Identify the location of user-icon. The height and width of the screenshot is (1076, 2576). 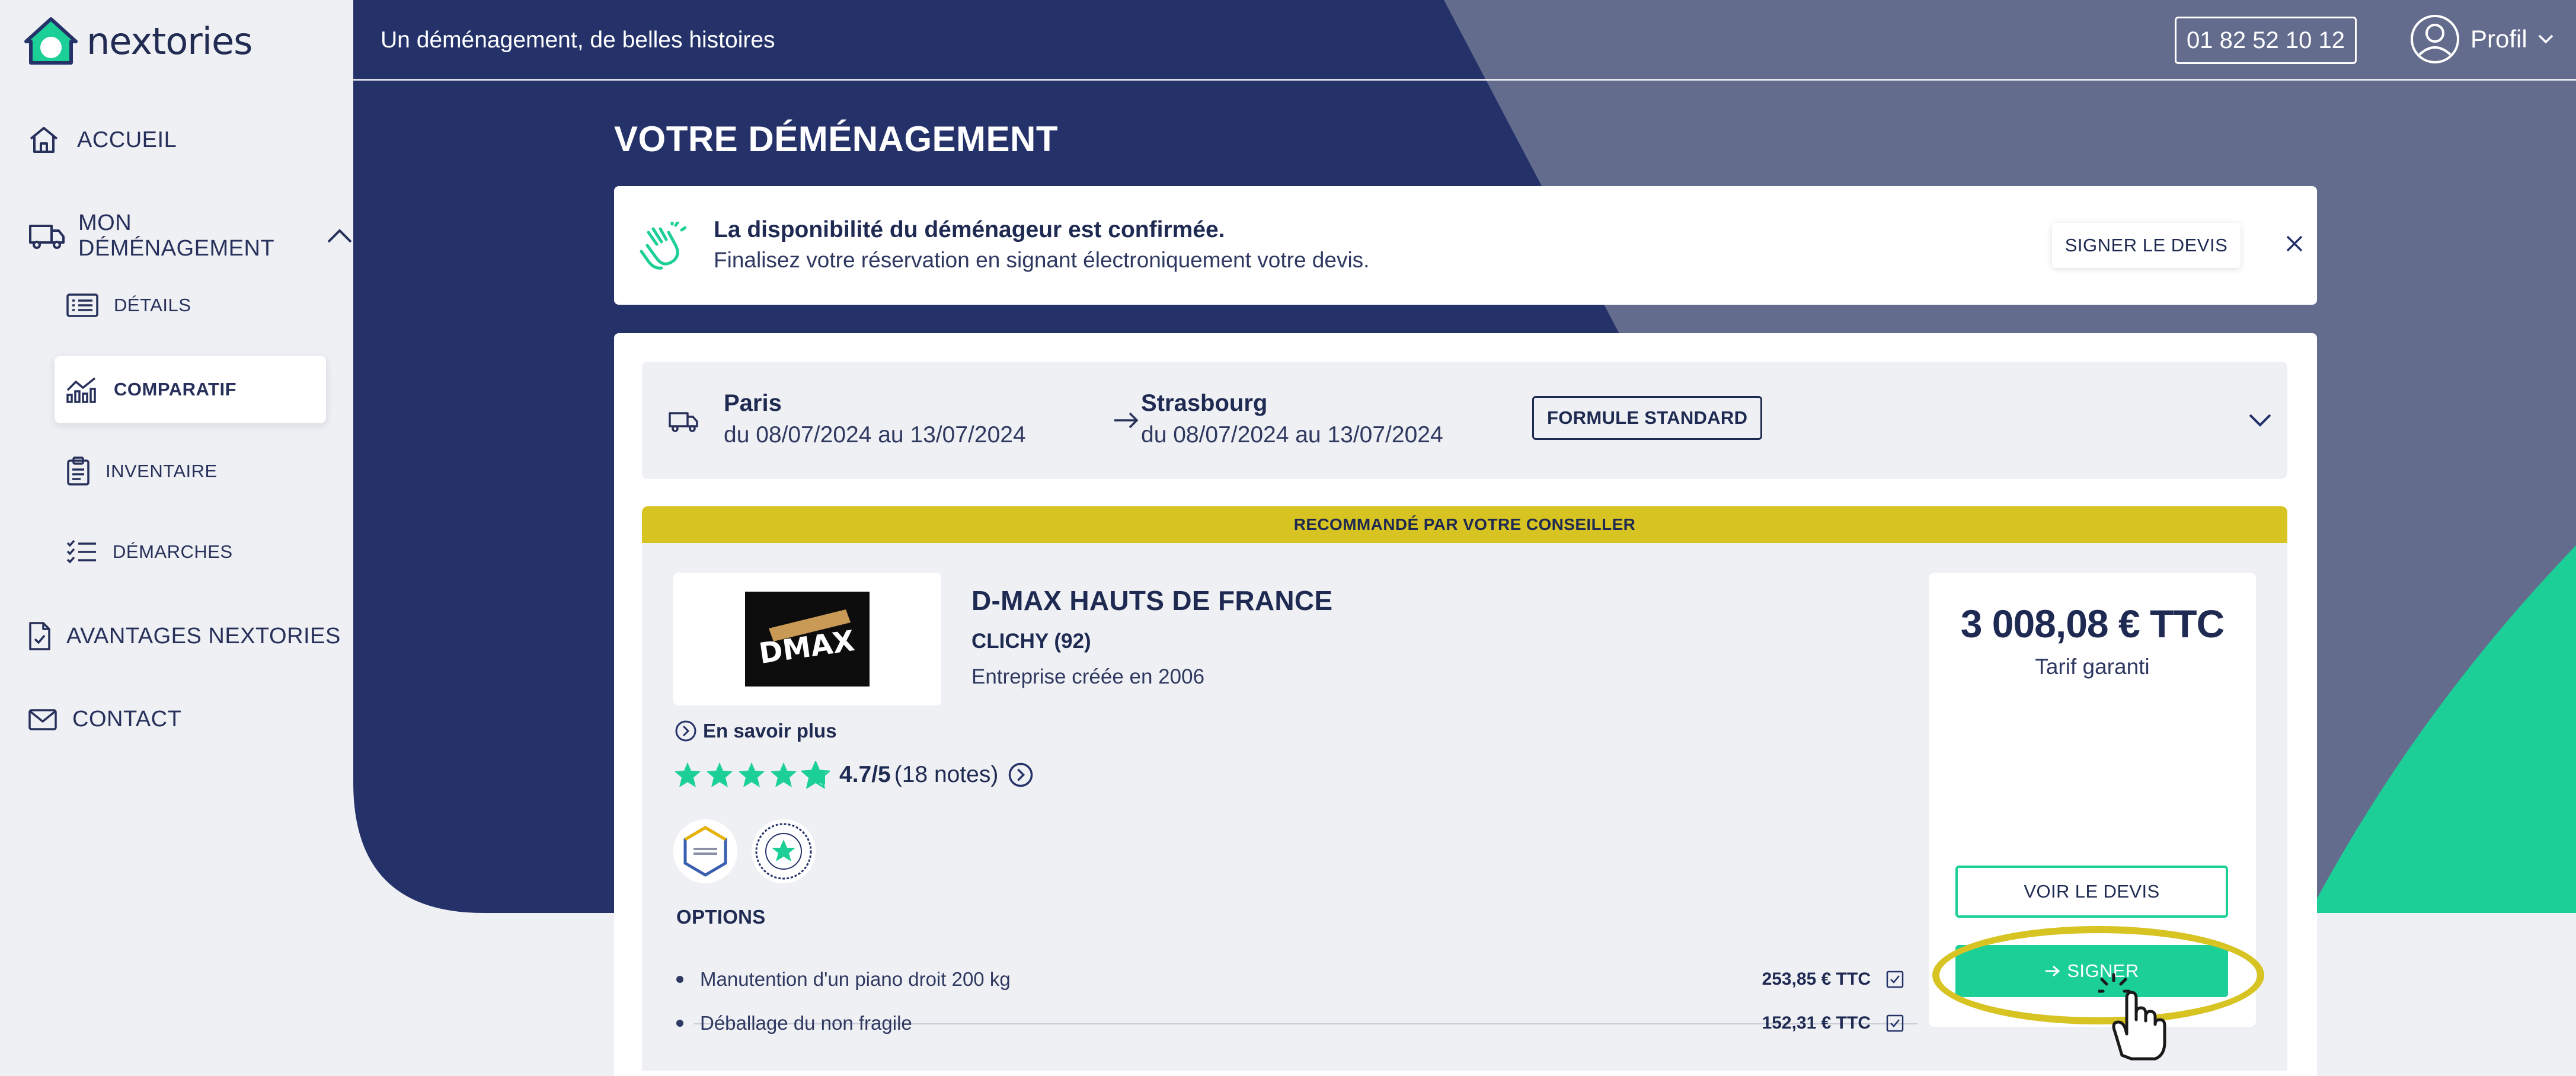
(2435, 39).